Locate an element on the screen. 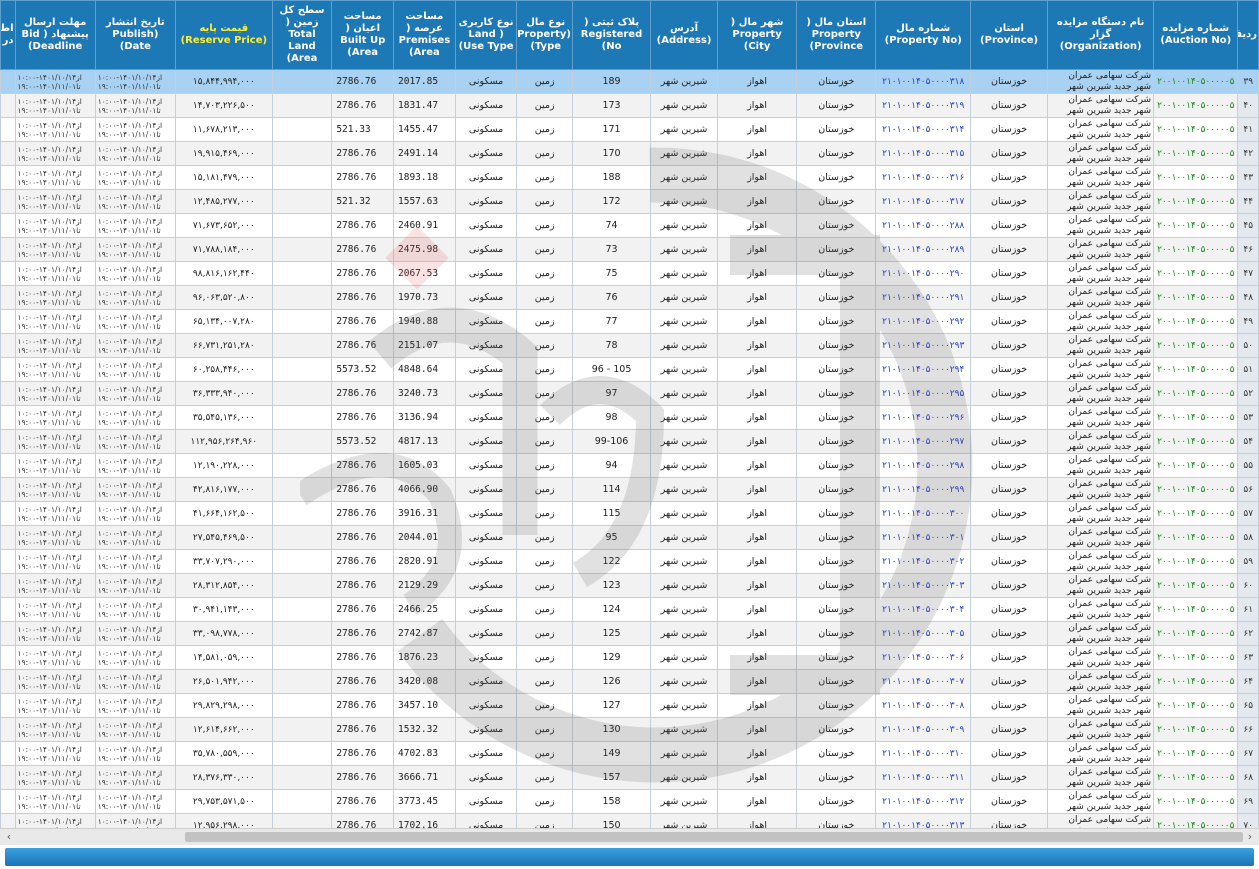  cell-premises-area: 1876.23 is located at coordinates (424, 657).